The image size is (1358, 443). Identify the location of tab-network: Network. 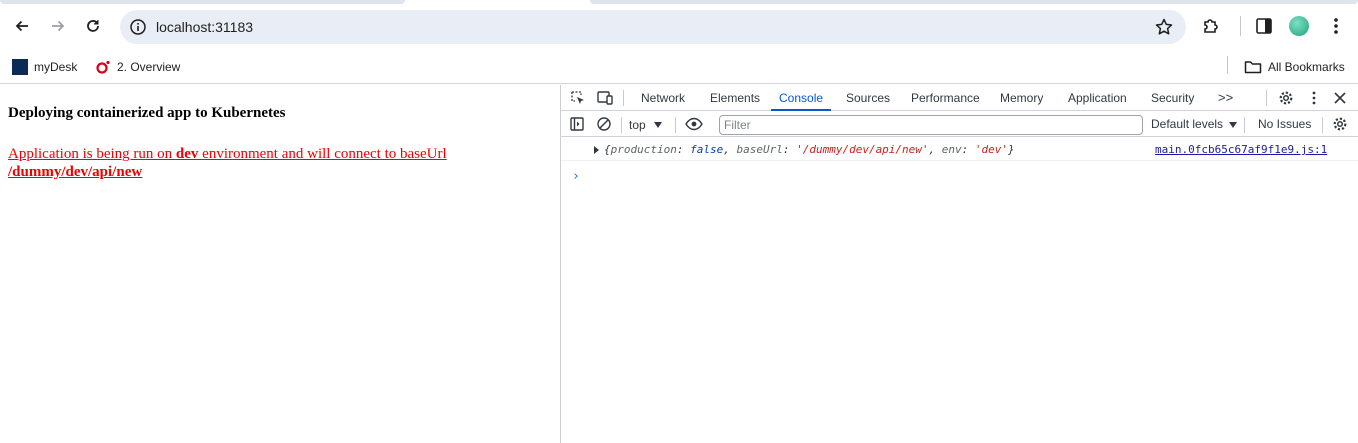
(663, 98).